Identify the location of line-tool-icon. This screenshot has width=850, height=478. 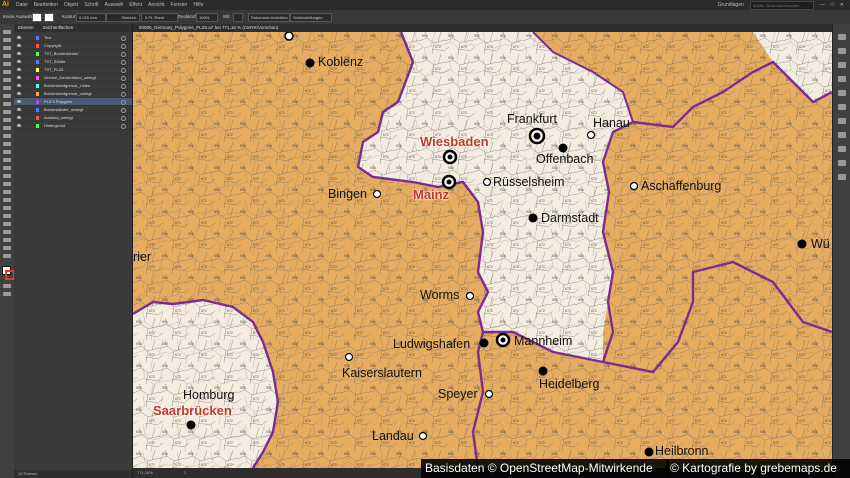
(7, 88).